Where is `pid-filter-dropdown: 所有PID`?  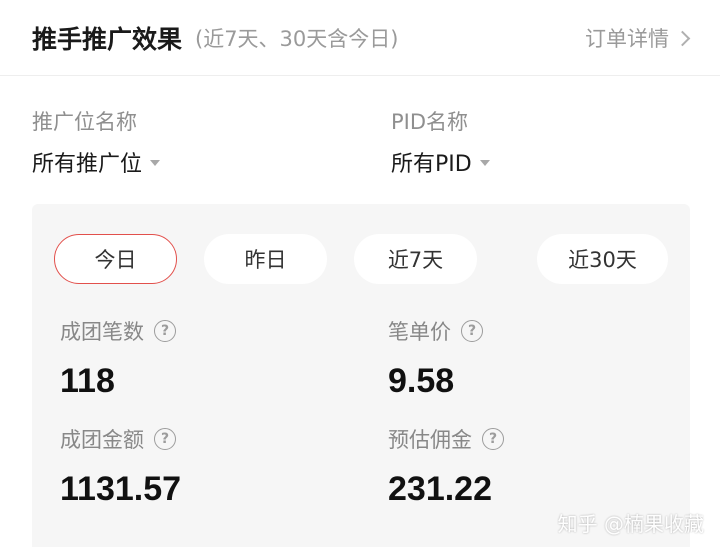
pid-filter-dropdown: 所有PID is located at coordinates (440, 162).